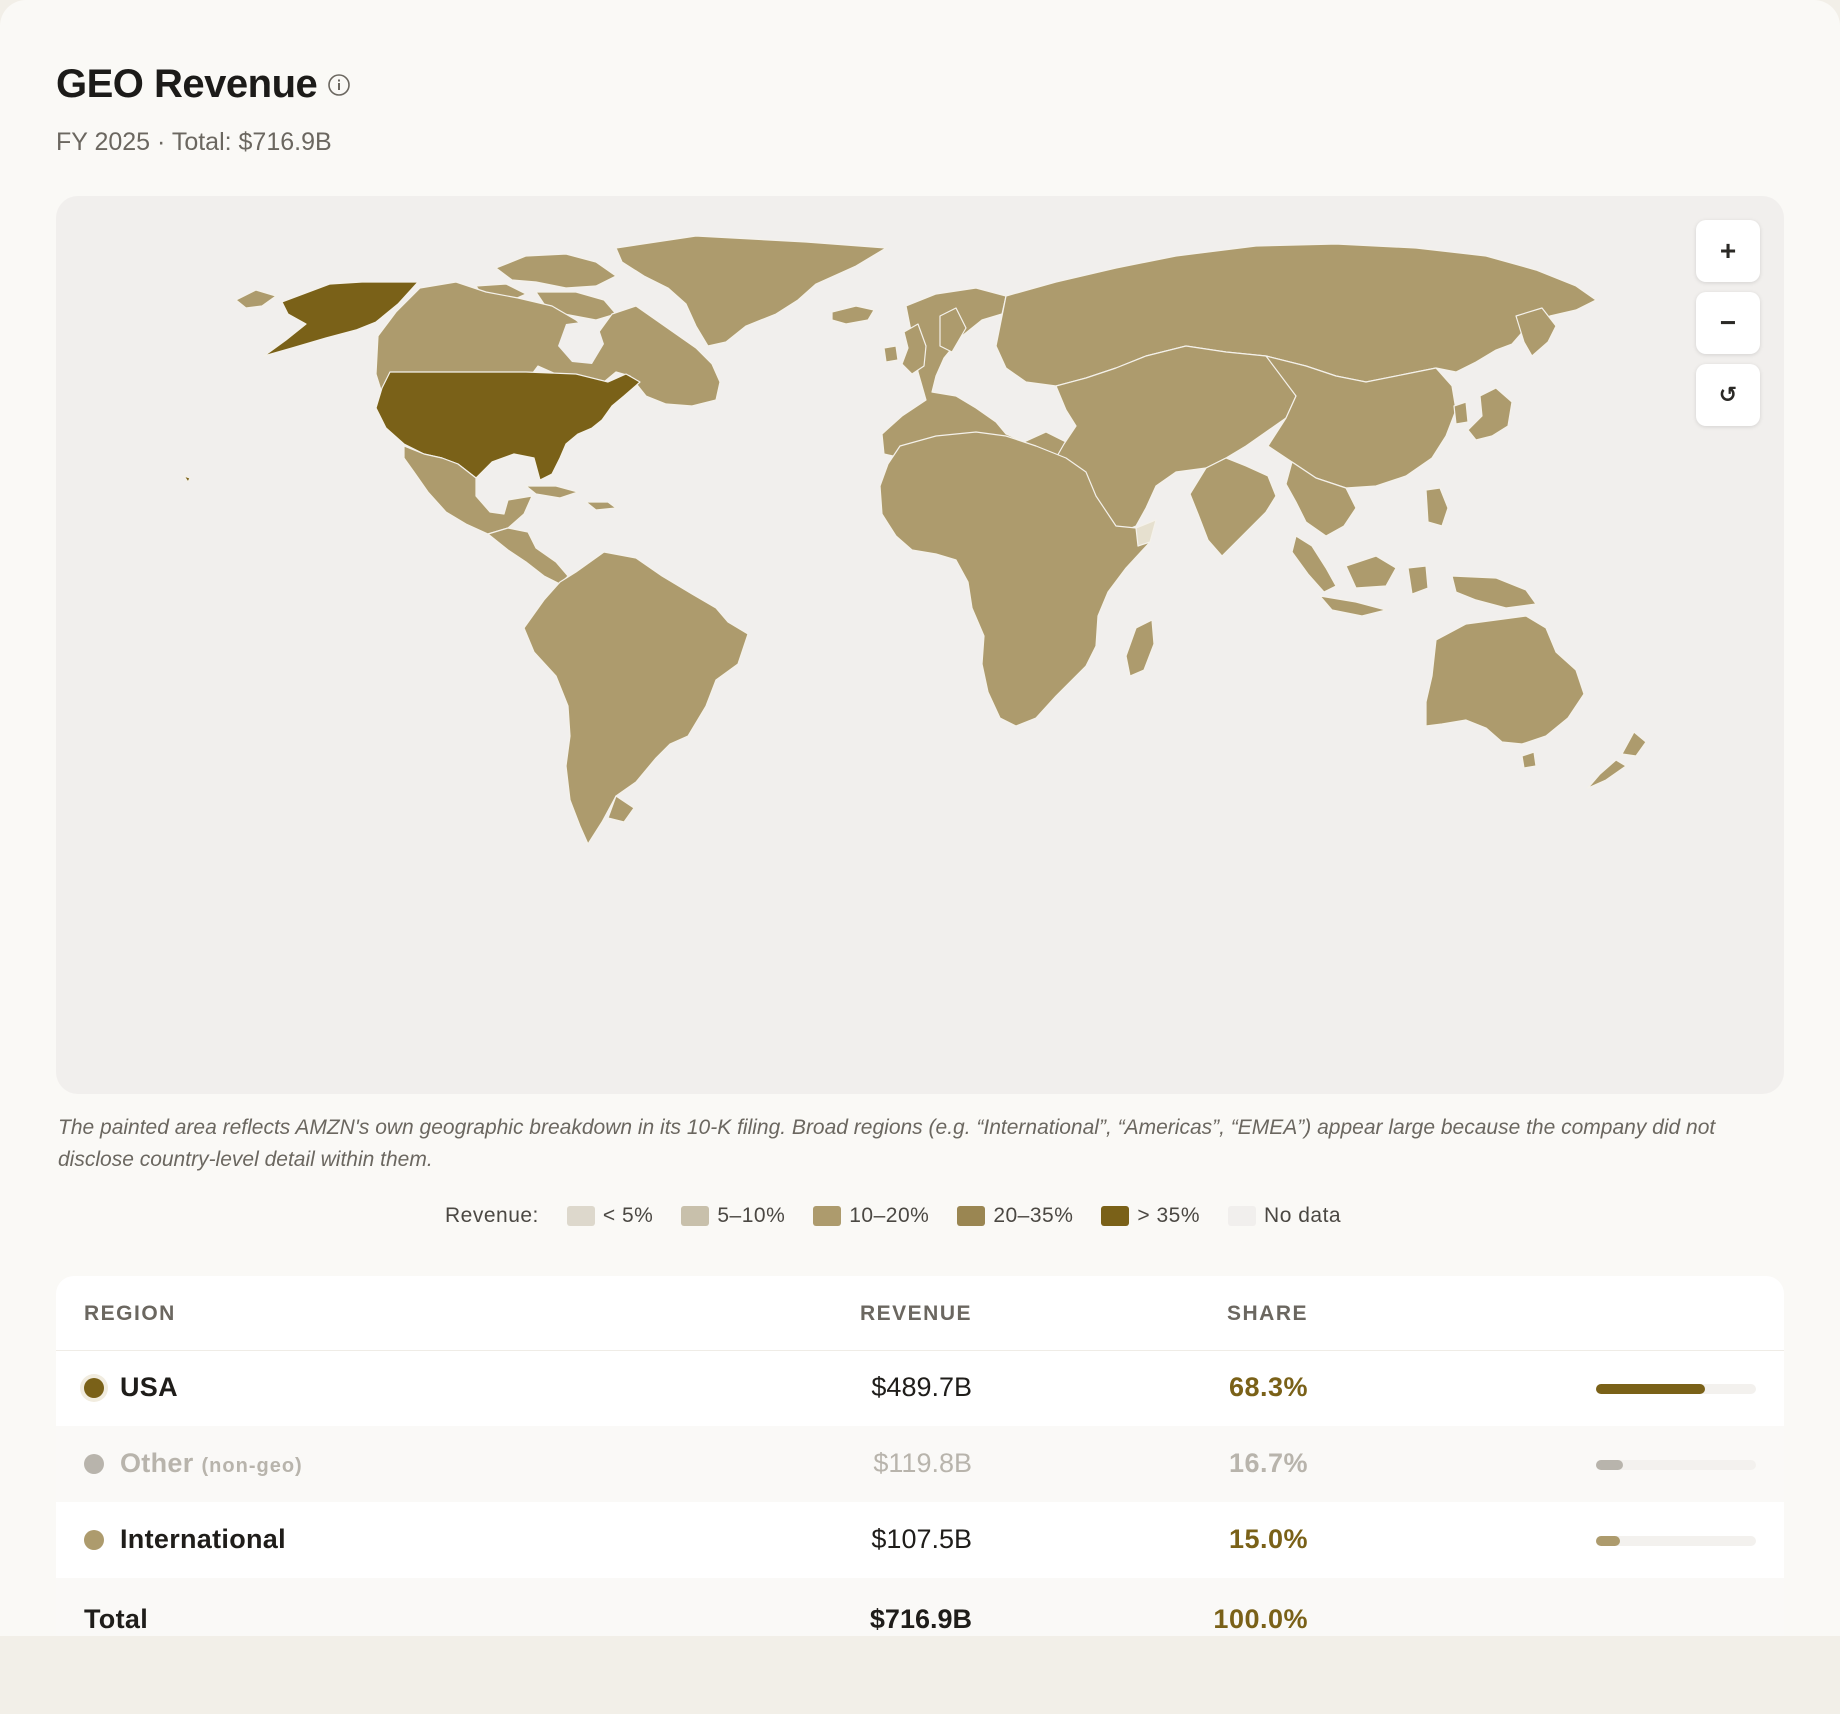 Image resolution: width=1840 pixels, height=1714 pixels. I want to click on table-row: Other (non-geo) $119.8B 16.7%, so click(920, 1464).